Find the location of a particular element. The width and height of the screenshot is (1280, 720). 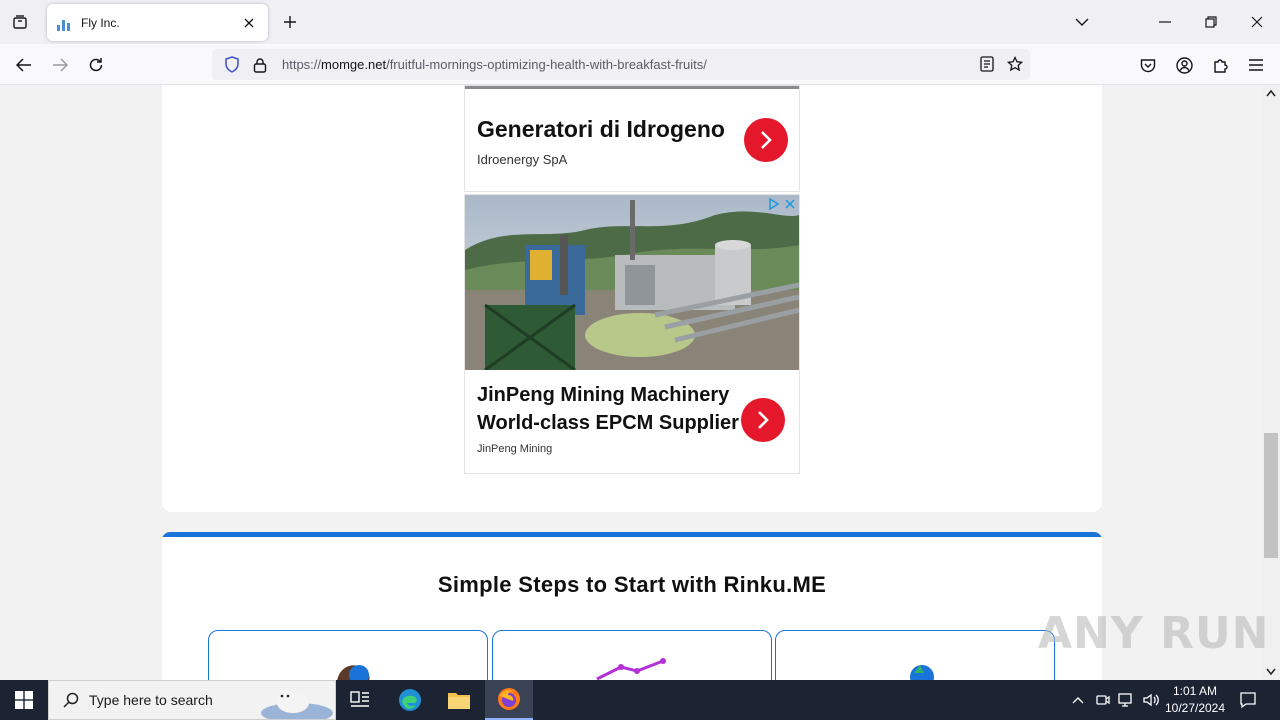

ad-title: Generatori di Idrogeno is located at coordinates (601, 129).